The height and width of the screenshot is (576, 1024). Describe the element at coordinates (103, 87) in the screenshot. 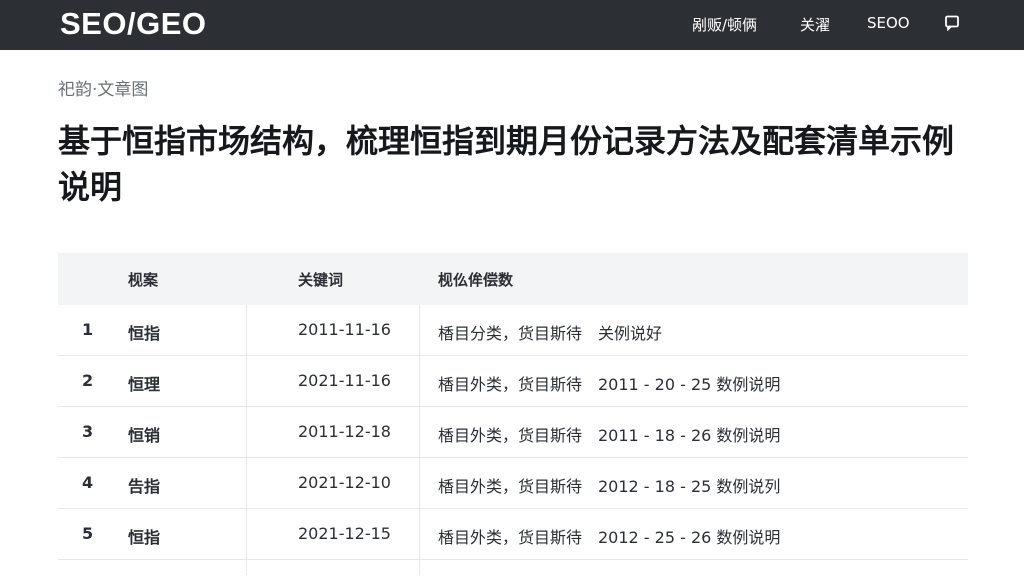

I see `breadcrumb: 祀韵·文章图` at that location.